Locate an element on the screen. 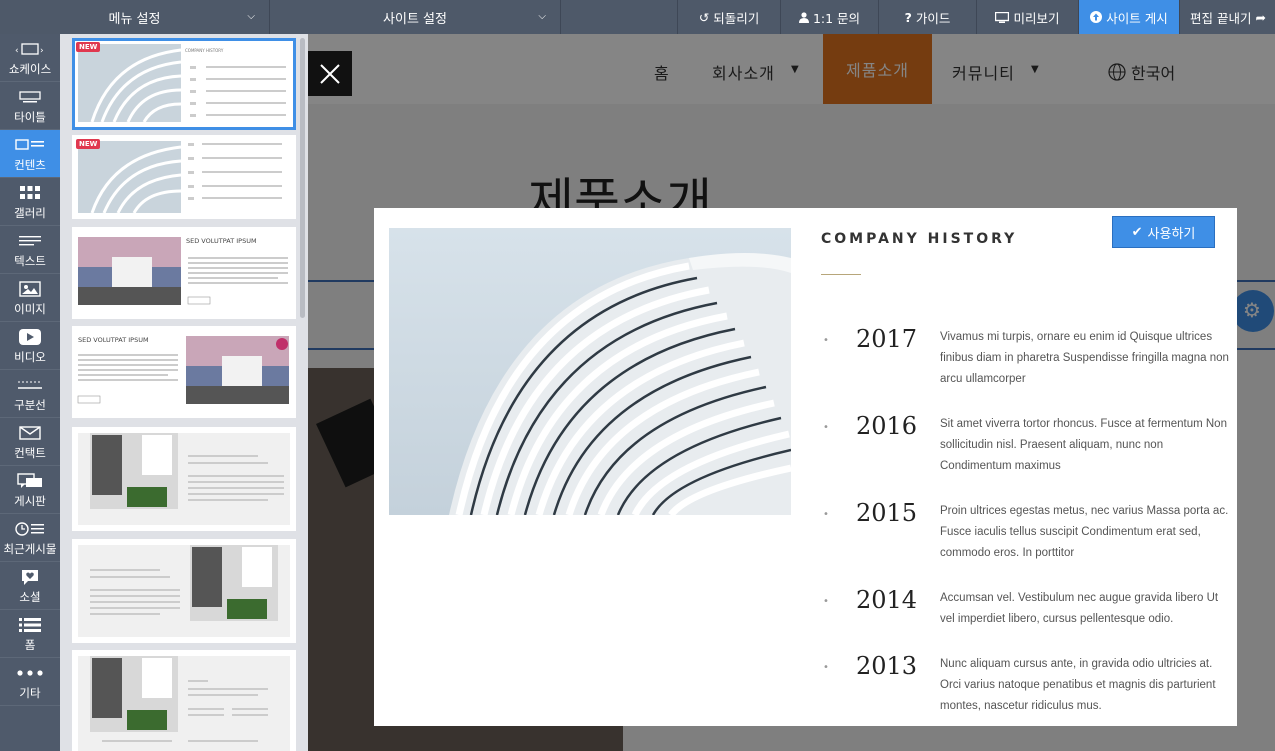 This screenshot has height=751, width=1275. menu-settings-dropdown: 메뉴 설정 ⌵ is located at coordinates (135, 17).